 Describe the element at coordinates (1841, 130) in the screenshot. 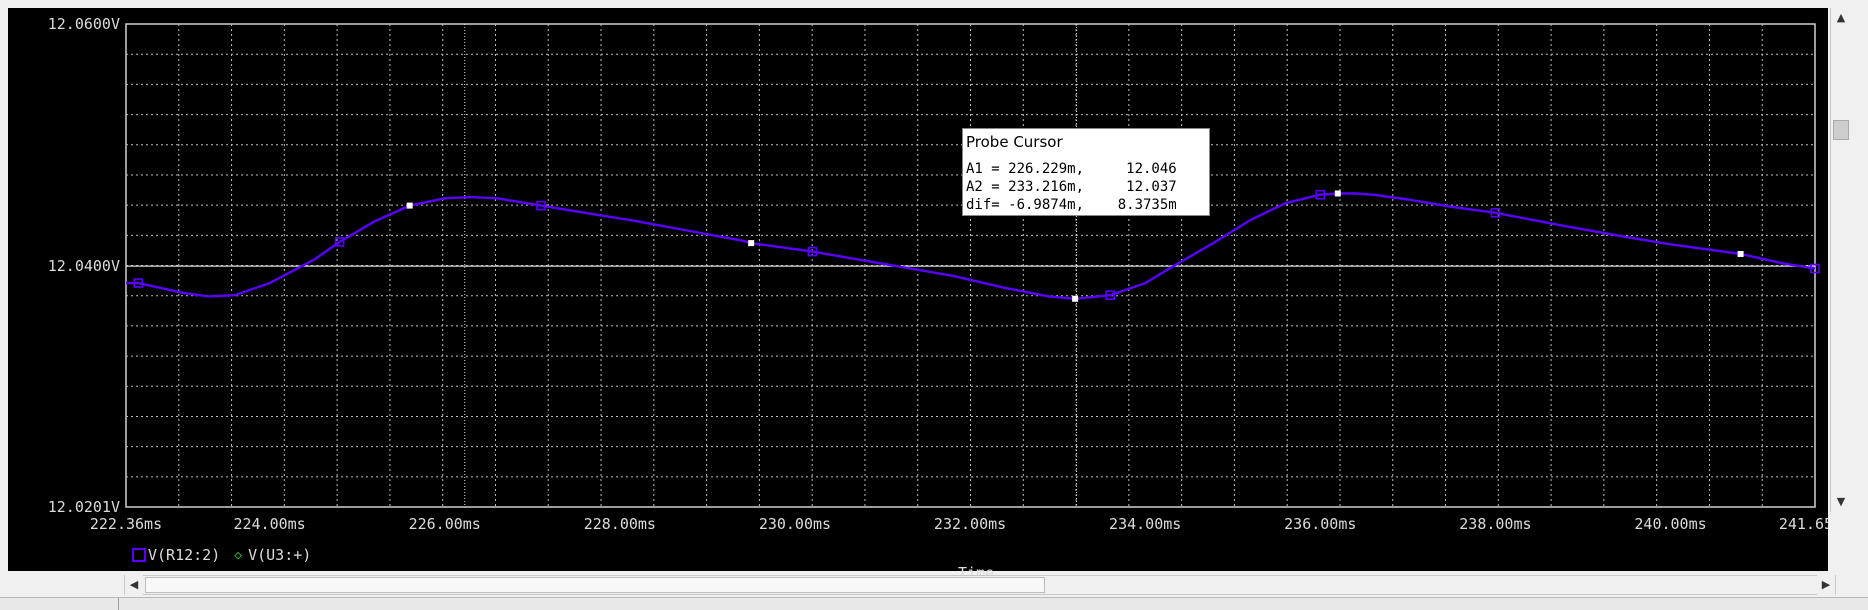

I see `vertical-scroll-thumb` at that location.